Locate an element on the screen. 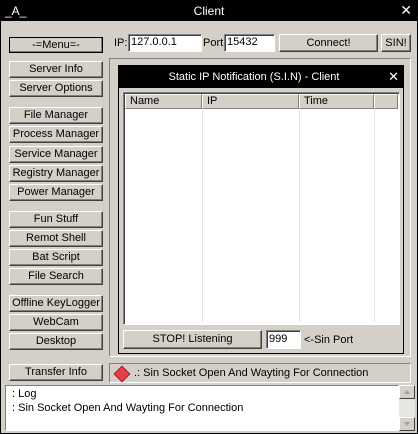  sin-close-icon: ✕ is located at coordinates (393, 77).